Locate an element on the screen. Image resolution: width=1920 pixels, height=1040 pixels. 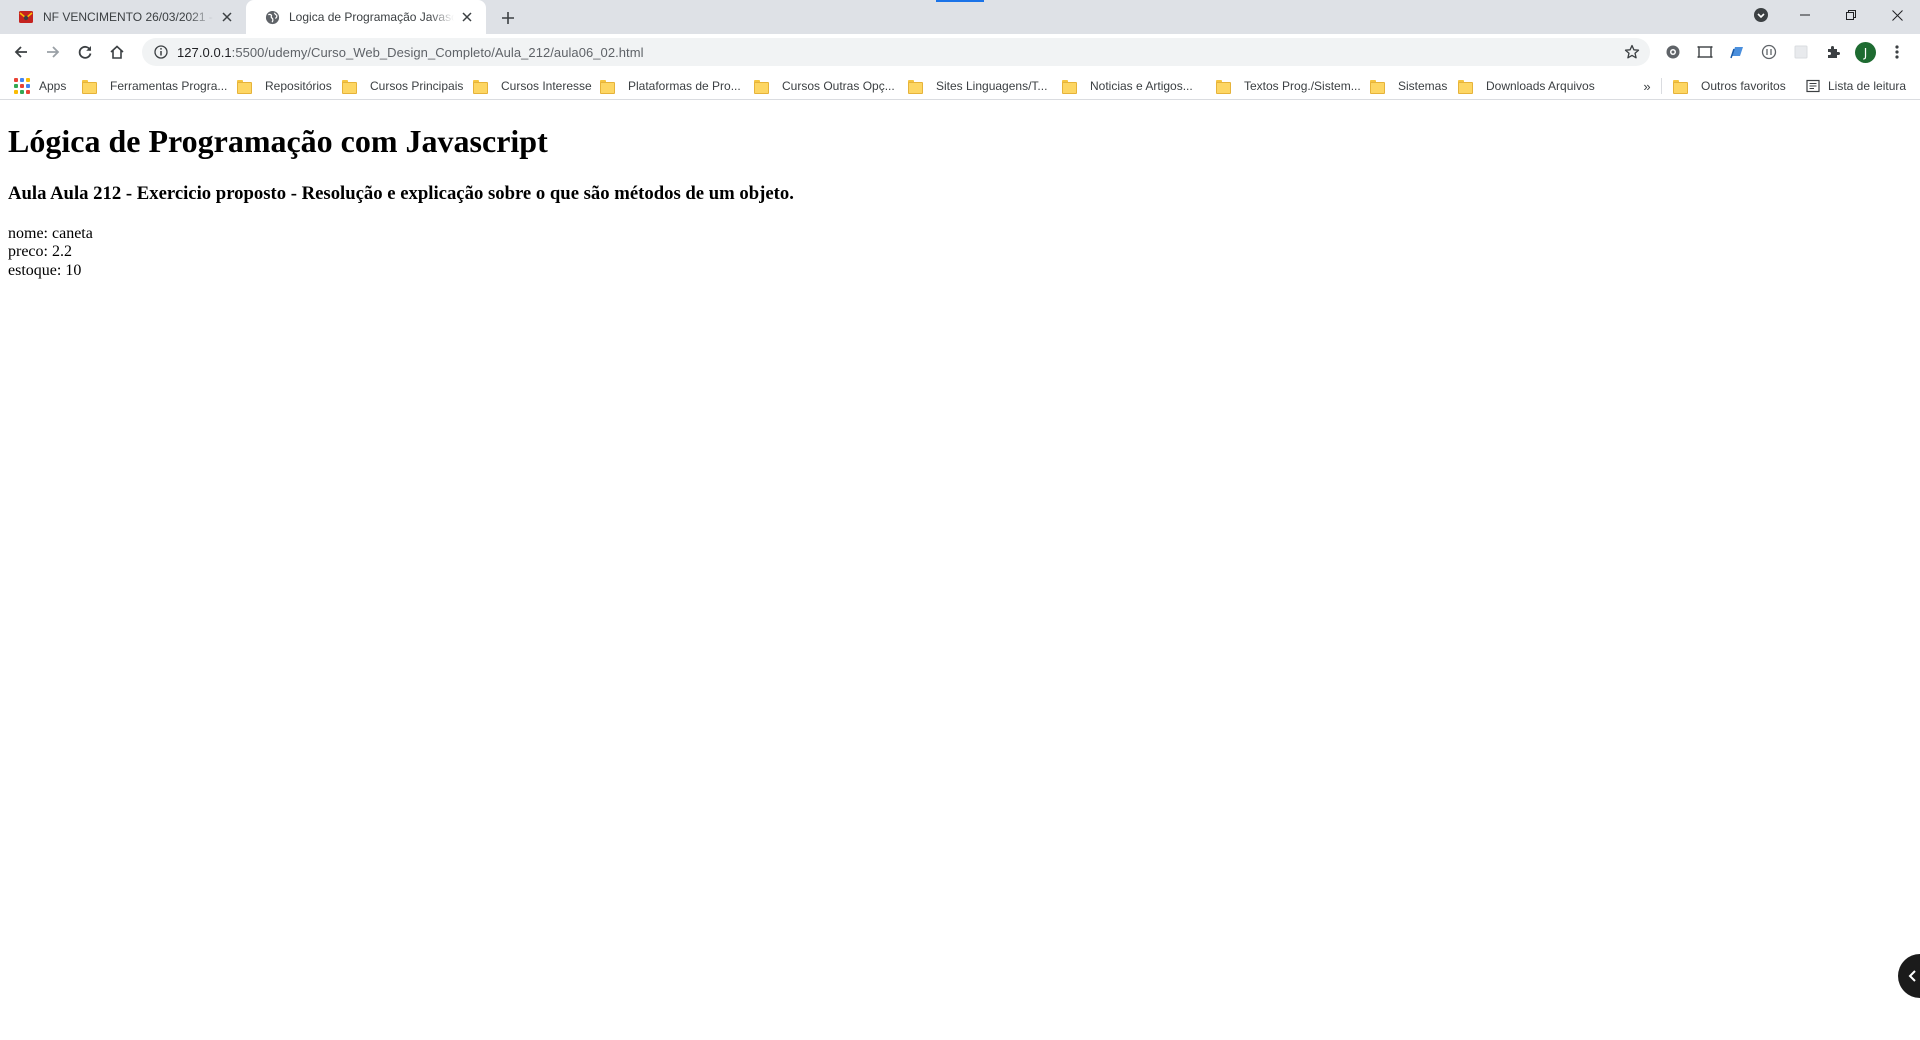
extension-info-circle-icon is located at coordinates (1769, 52).